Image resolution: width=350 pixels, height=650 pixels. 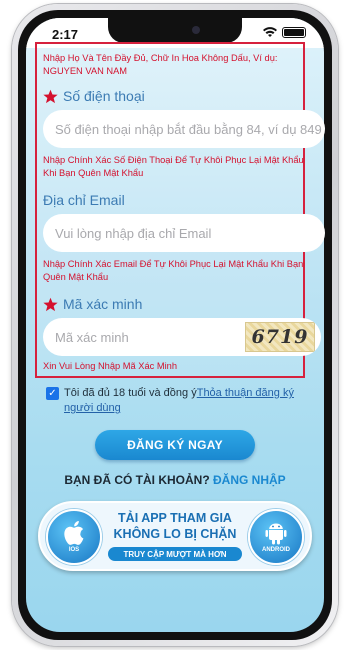 I want to click on banner-title-line1: TẢI APP THAM GIA, so click(x=175, y=518).